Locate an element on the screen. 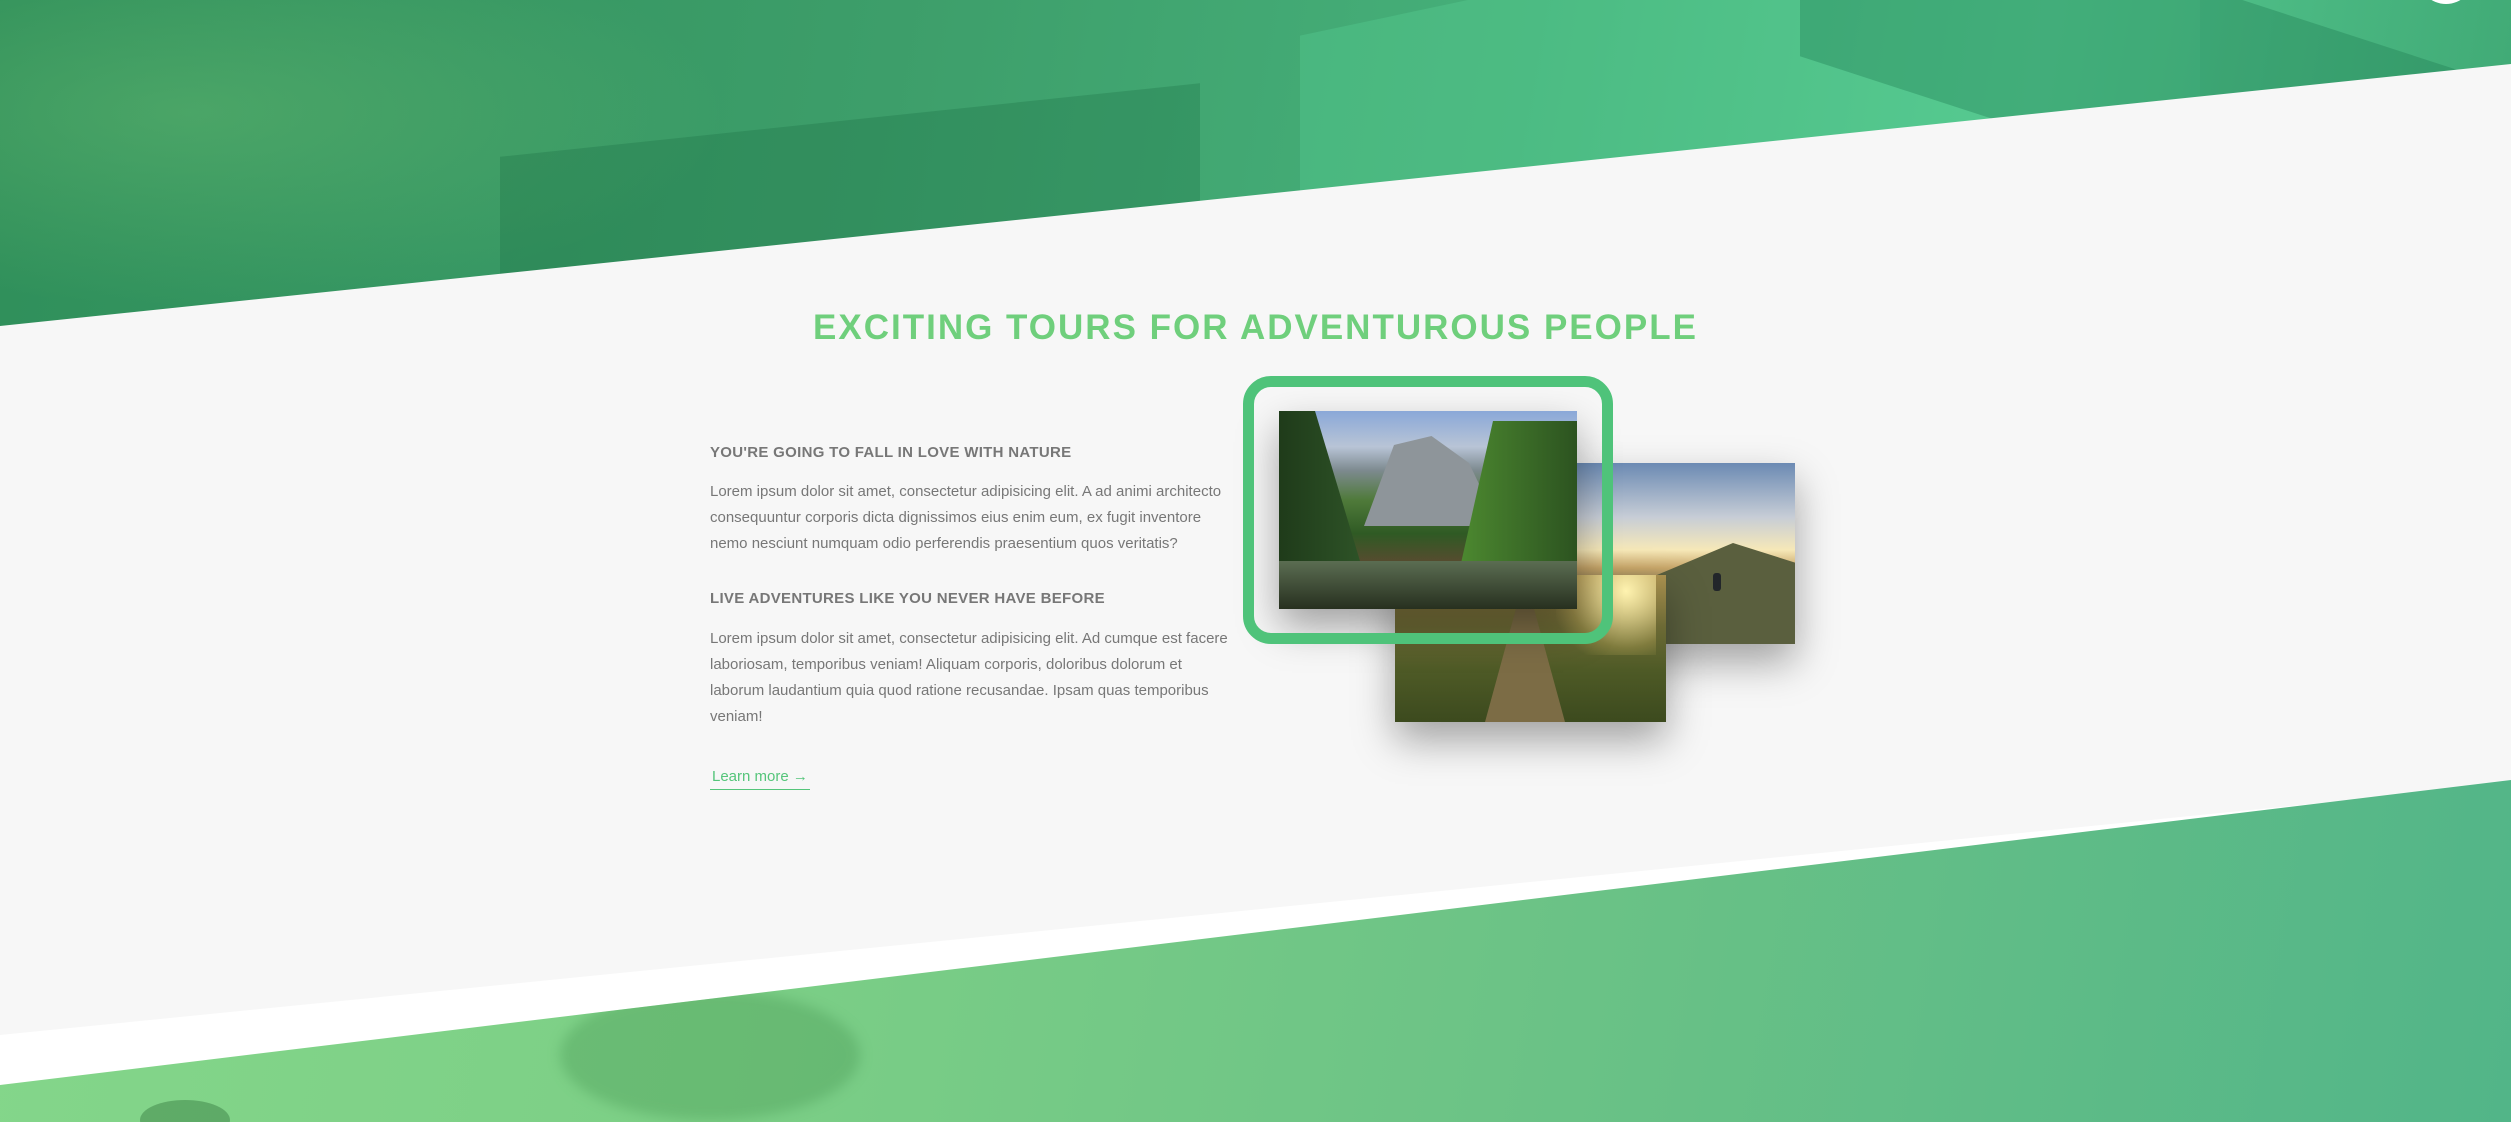 The width and height of the screenshot is (2511, 1122). photo-hiker is located at coordinates (1717, 582).